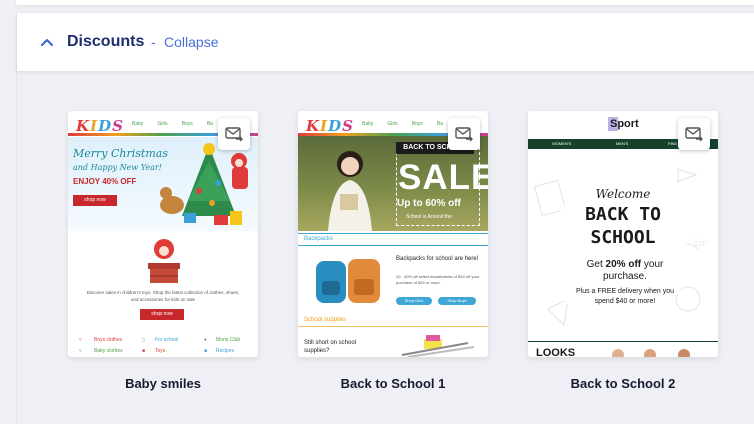  What do you see at coordinates (348, 281) in the screenshot?
I see `backpacks-image` at bounding box center [348, 281].